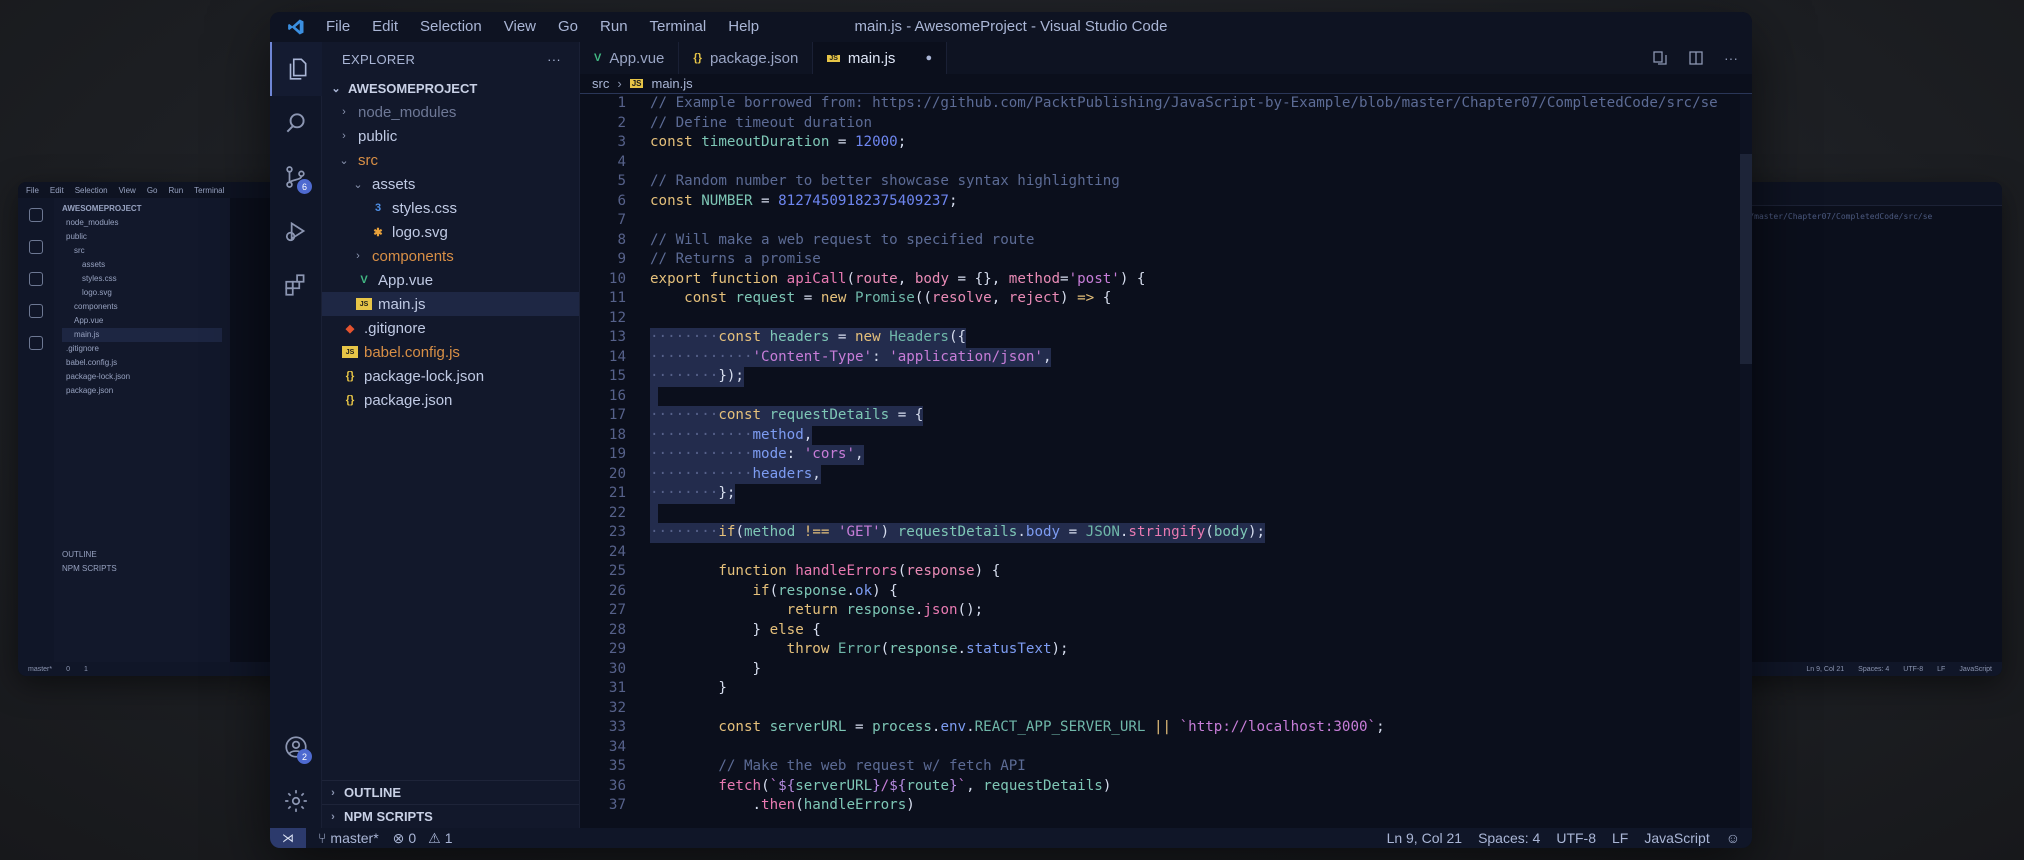 This screenshot has width=2024, height=860. What do you see at coordinates (296, 177) in the screenshot?
I see `source-control-activity: 6` at bounding box center [296, 177].